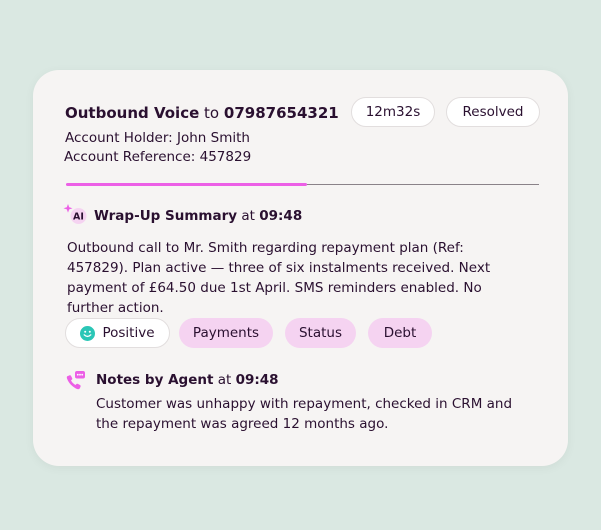  I want to click on ai-sparkle-icon: AI, so click(75, 214).